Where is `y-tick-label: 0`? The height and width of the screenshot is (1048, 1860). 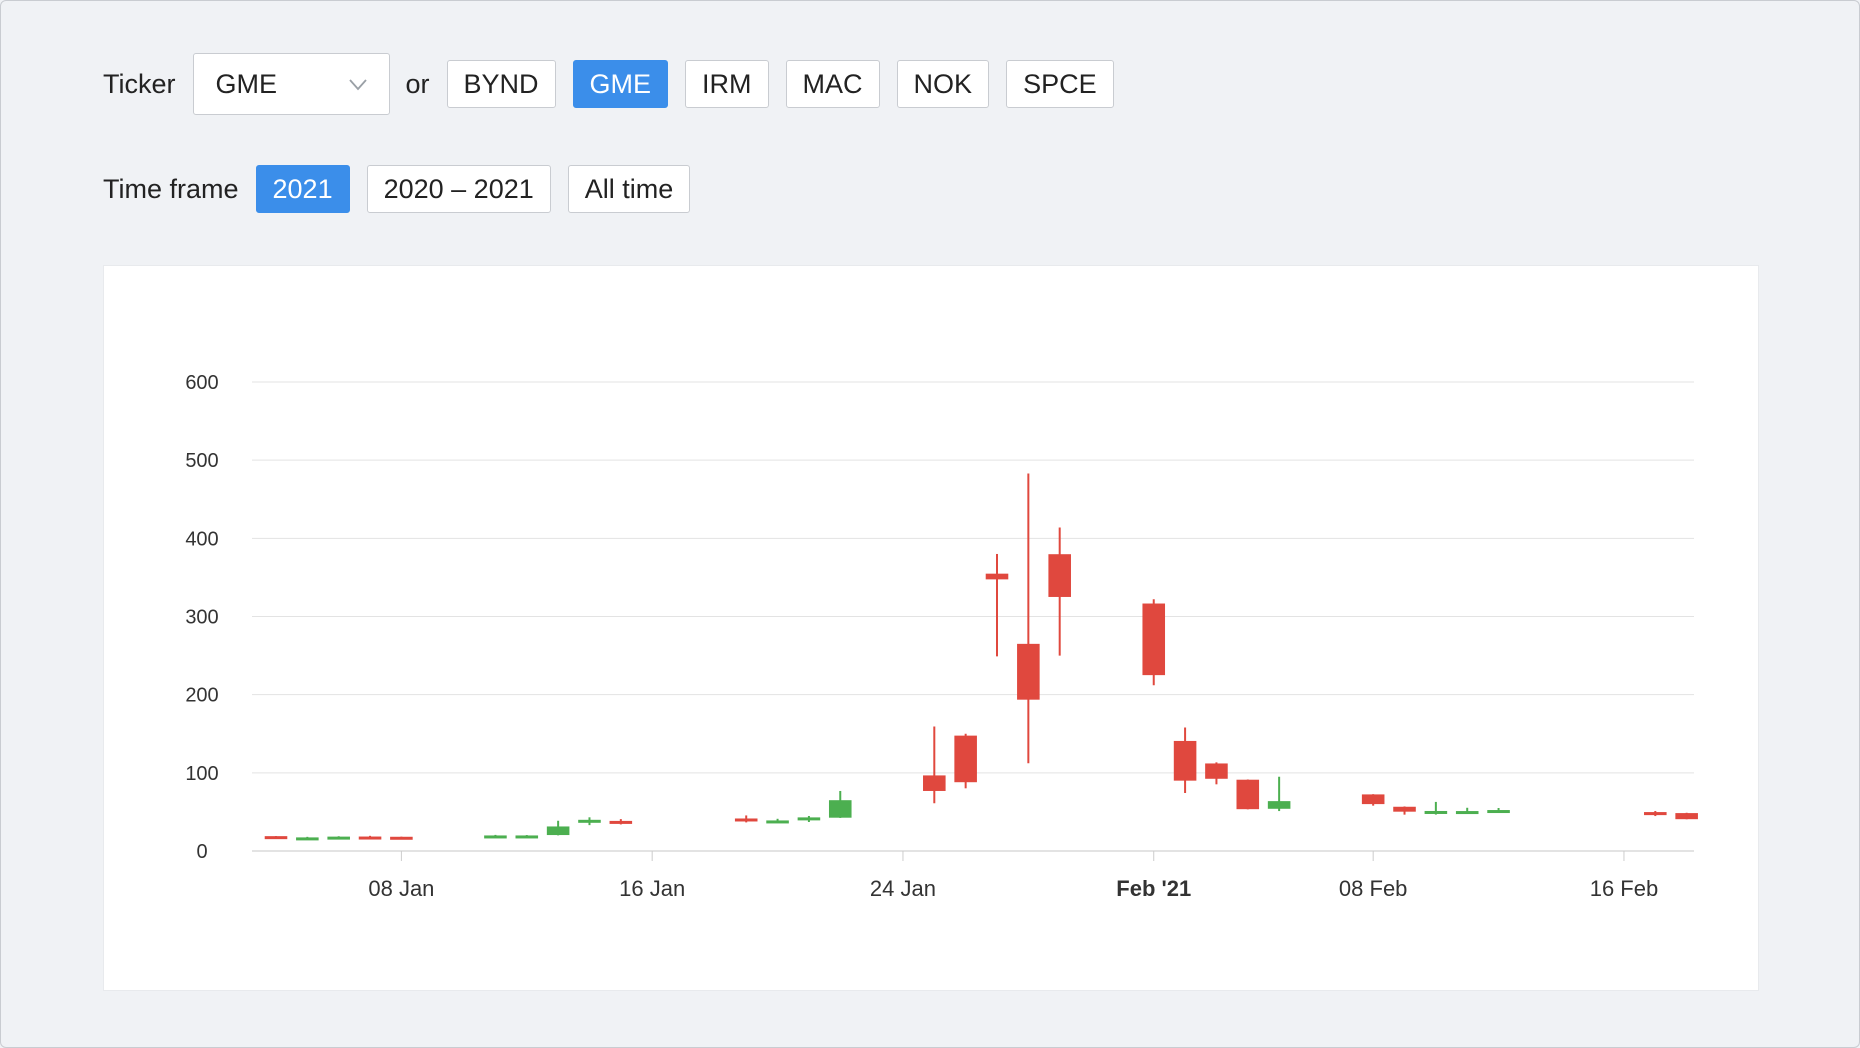 y-tick-label: 0 is located at coordinates (201, 852).